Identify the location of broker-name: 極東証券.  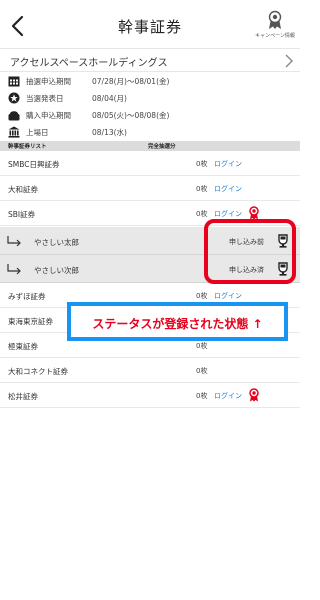
(23, 346).